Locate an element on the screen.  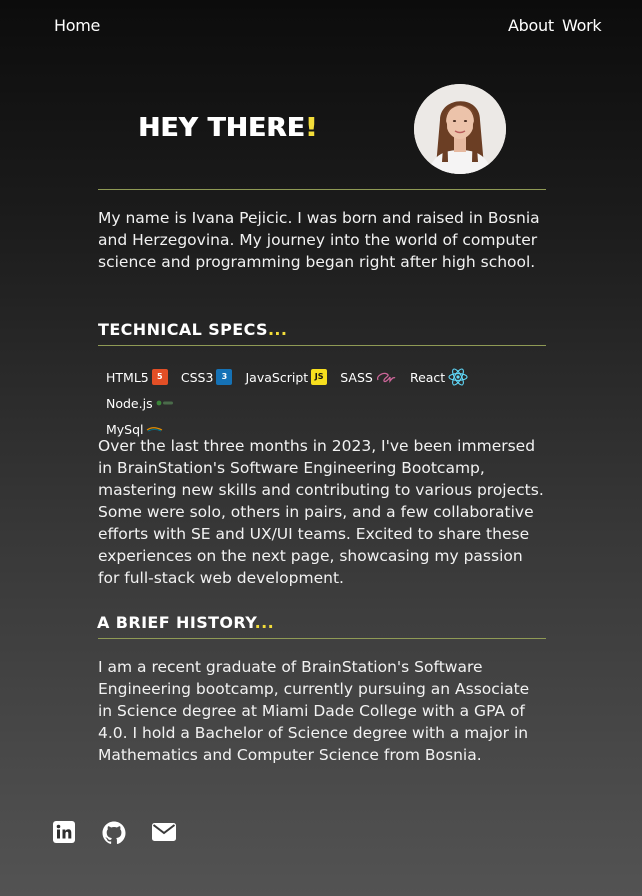
email-link is located at coordinates (164, 832).